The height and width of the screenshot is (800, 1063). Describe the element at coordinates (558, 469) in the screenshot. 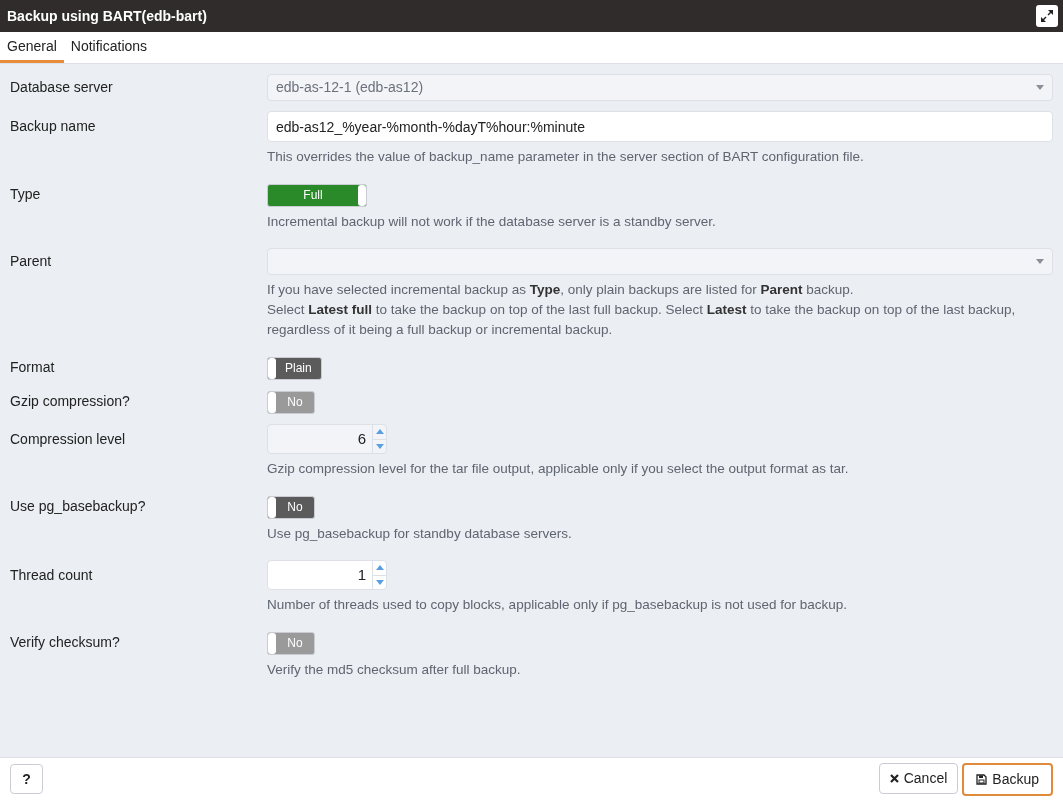

I see `help-text: Gzip compression level for the tar file output, applicable only if you select the output format as tar.` at that location.